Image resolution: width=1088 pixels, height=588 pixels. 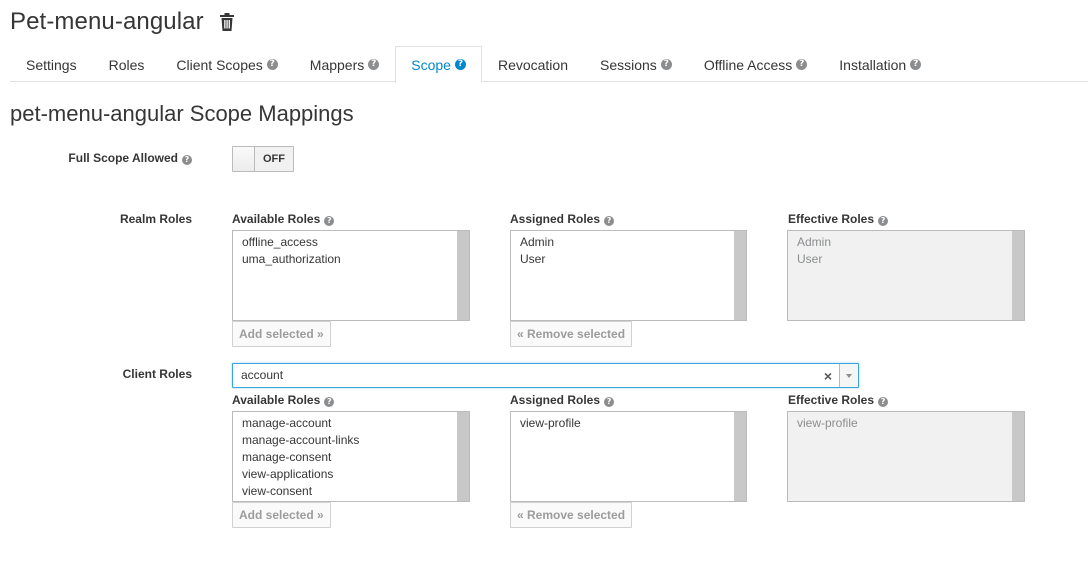 I want to click on client-select: account ×, so click(x=545, y=375).